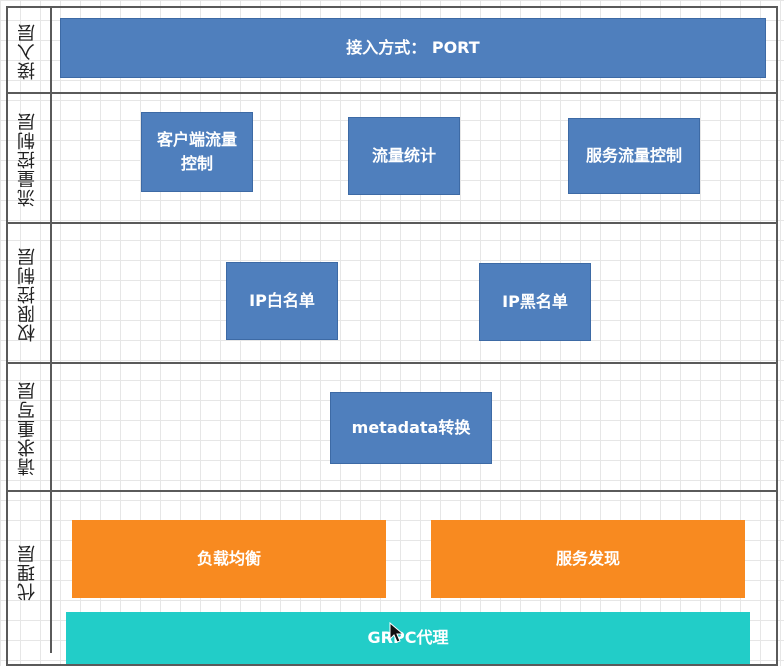 The height and width of the screenshot is (666, 784). I want to click on ip-whitelist-box: IP白名单, so click(282, 301).